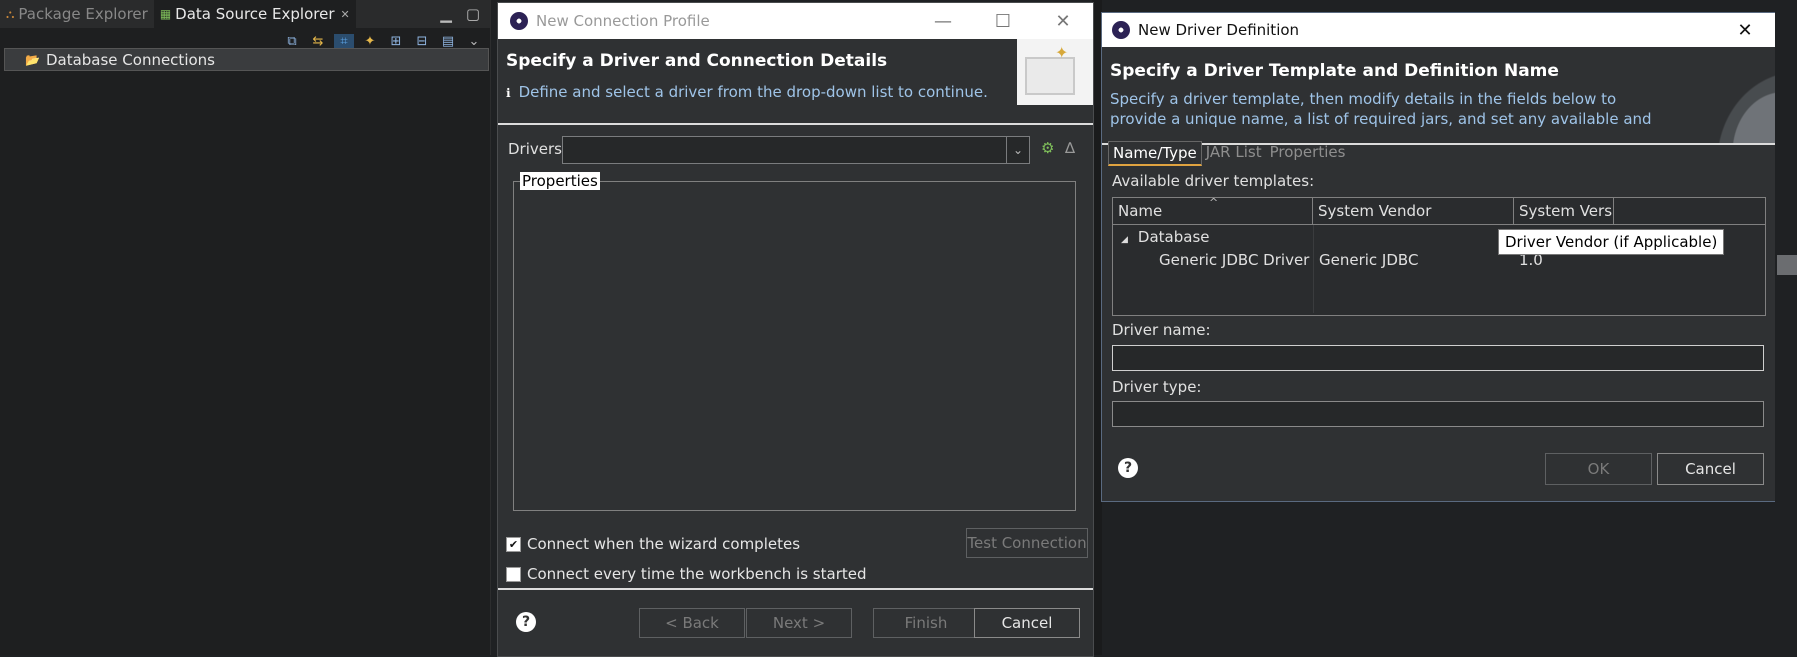 This screenshot has width=1797, height=657. What do you see at coordinates (370, 41) in the screenshot?
I see `new-connection-icon: ✦` at bounding box center [370, 41].